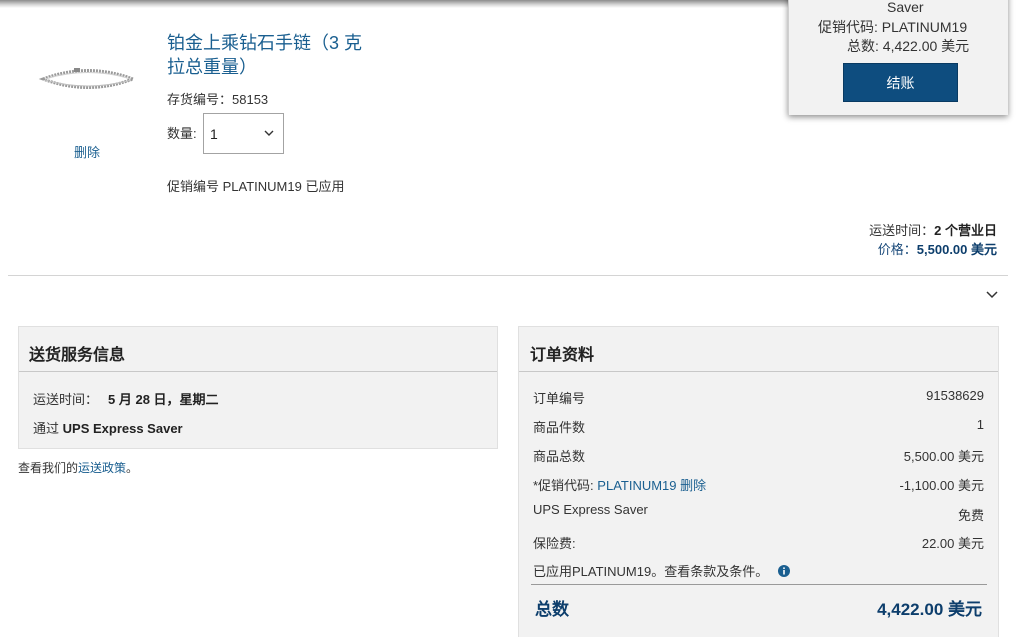  What do you see at coordinates (929, 609) in the screenshot?
I see `order-total-value: 4,422.00 美元` at bounding box center [929, 609].